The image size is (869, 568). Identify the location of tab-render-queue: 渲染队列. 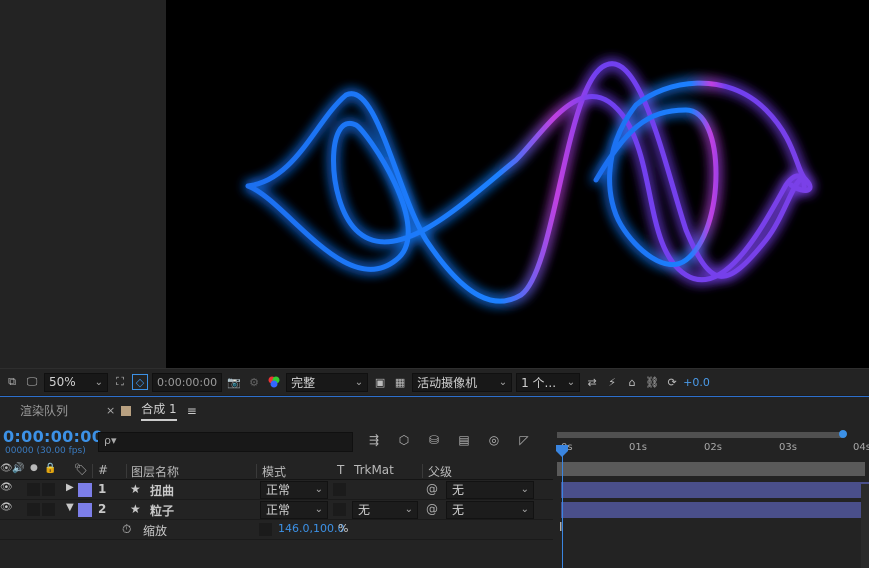
(44, 410).